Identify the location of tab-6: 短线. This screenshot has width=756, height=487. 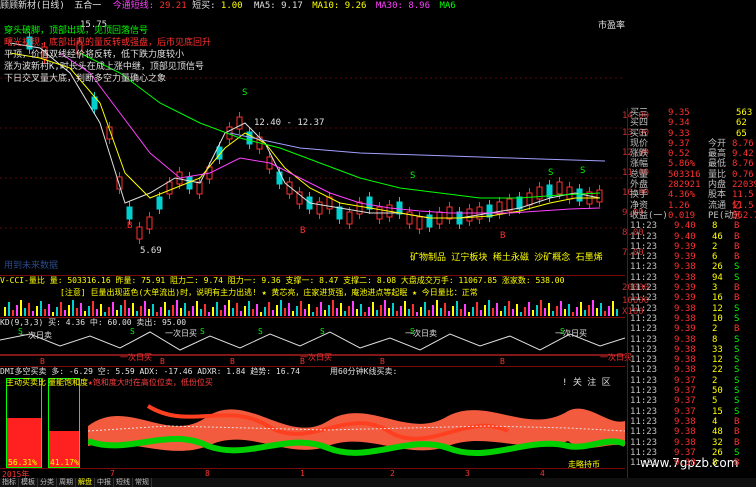
(123, 482).